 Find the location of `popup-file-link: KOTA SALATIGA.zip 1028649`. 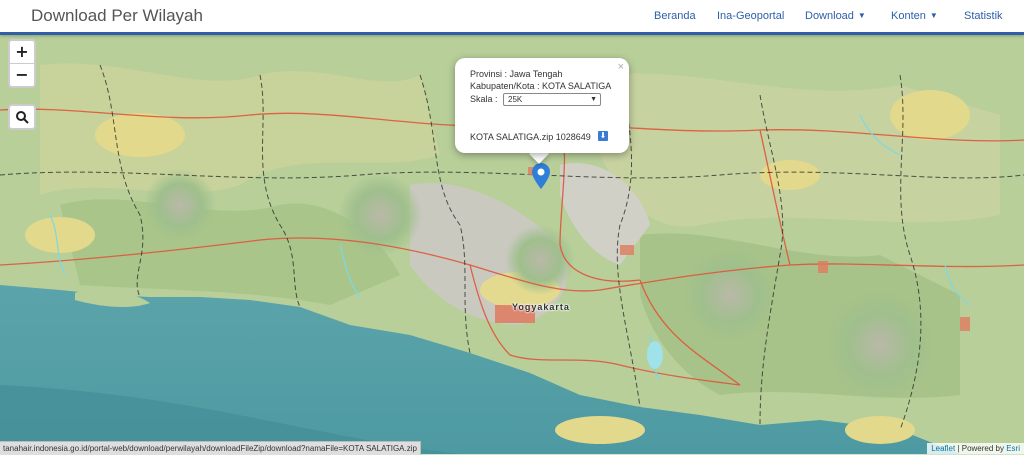

popup-file-link: KOTA SALATIGA.zip 1028649 is located at coordinates (530, 137).